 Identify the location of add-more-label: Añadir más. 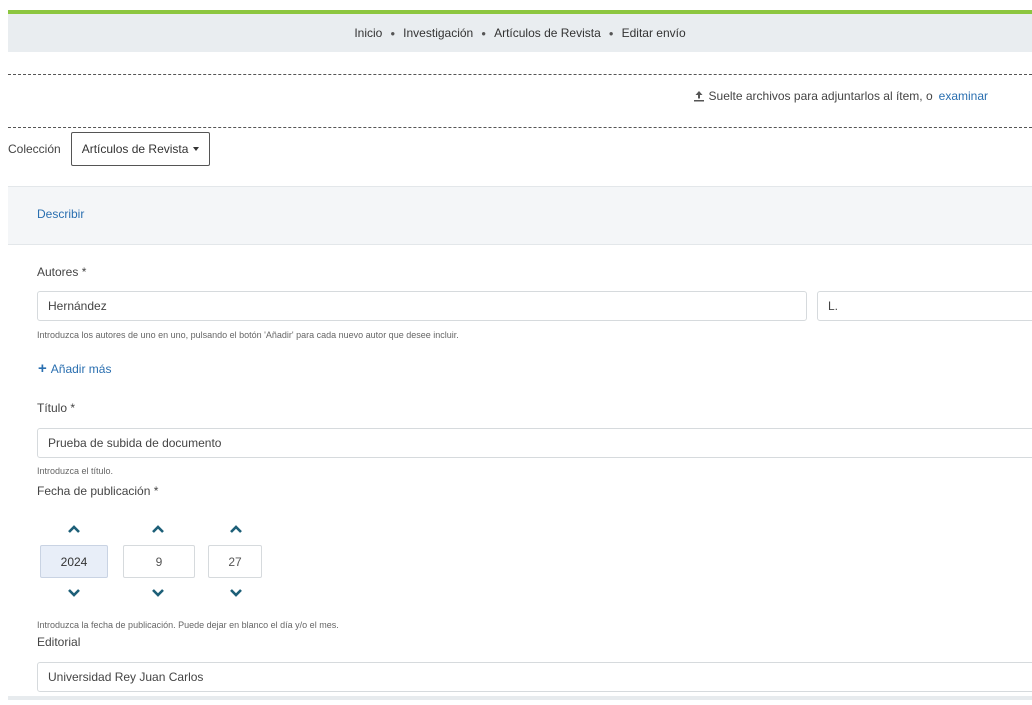
(81, 368).